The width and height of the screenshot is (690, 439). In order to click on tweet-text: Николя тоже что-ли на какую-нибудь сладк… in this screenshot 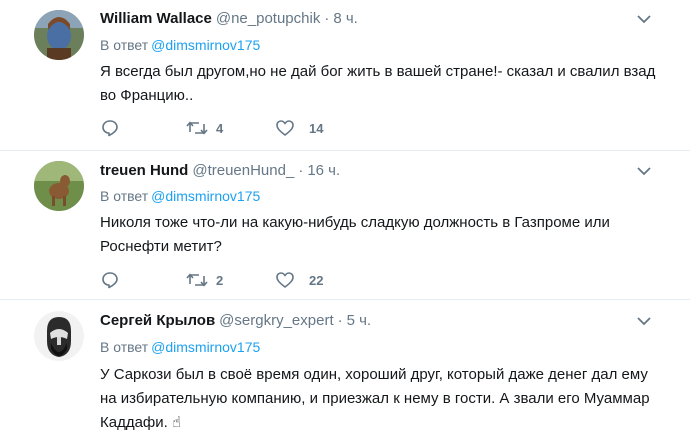, I will do `click(355, 234)`.